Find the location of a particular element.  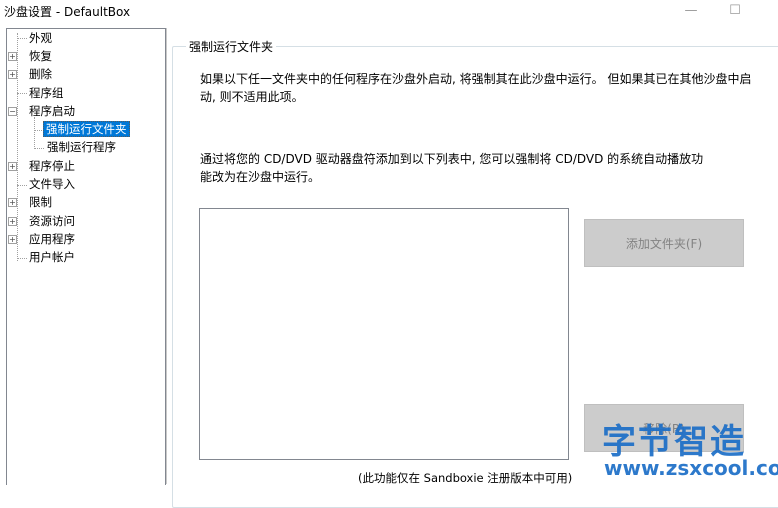

tree-item-program-stop: + 程序停止 is located at coordinates (42, 166).